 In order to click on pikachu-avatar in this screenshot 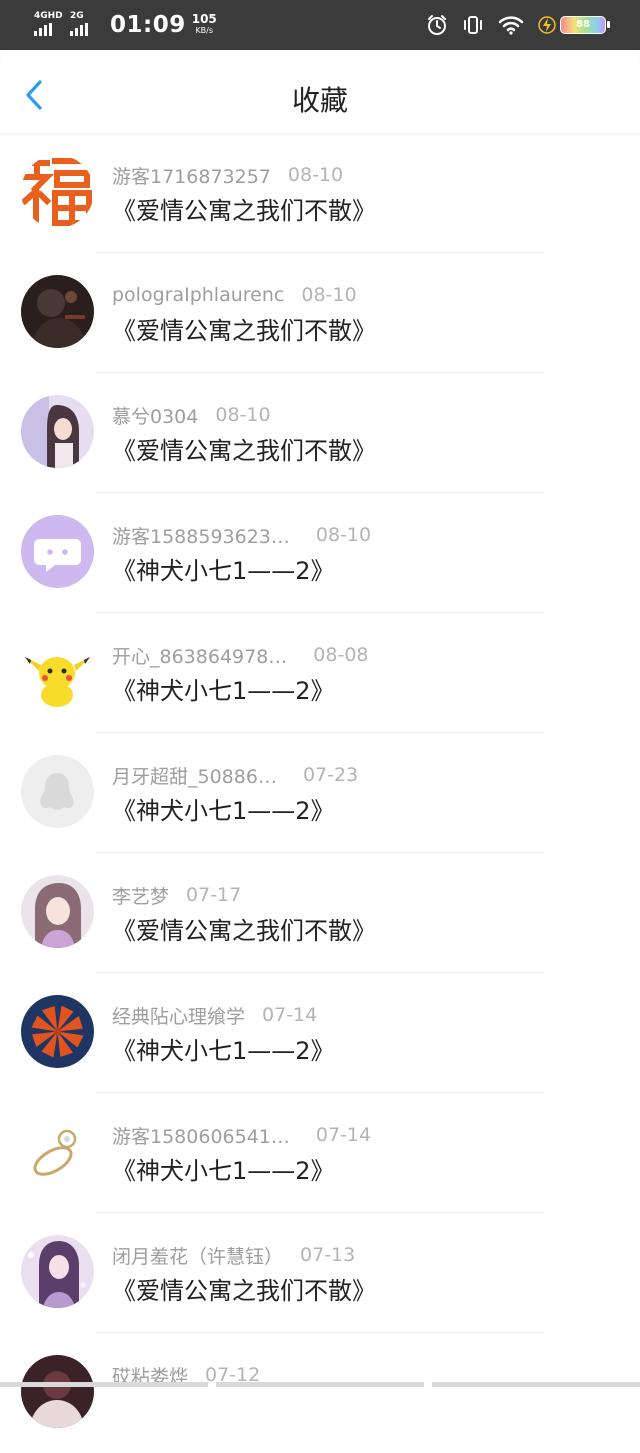, I will do `click(57, 671)`.